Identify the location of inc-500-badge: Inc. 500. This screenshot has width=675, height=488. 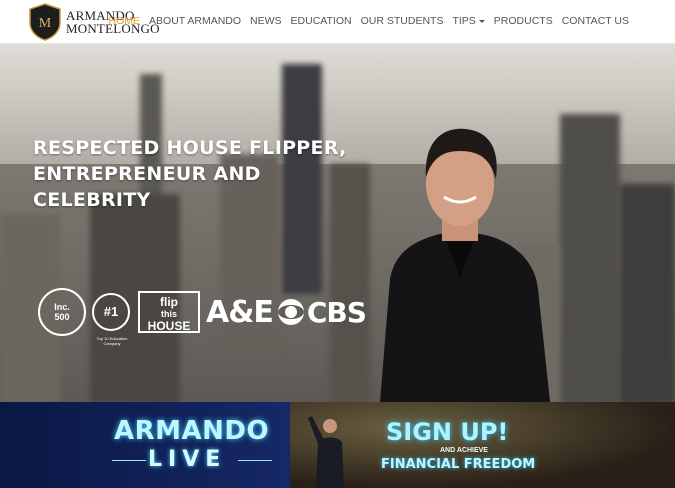
(62, 312).